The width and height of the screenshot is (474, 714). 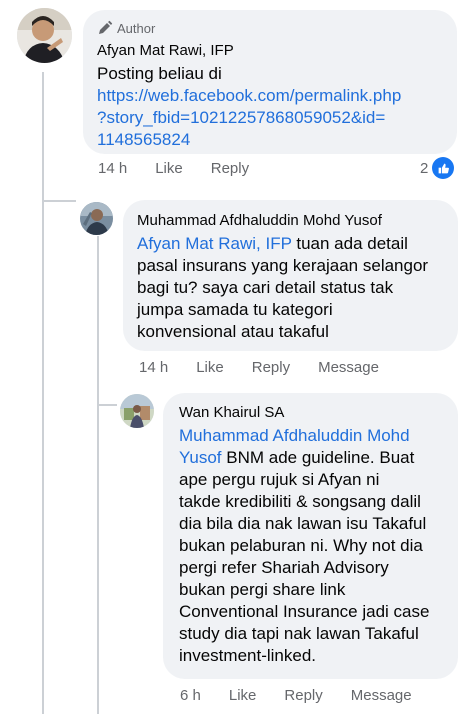 I want to click on comment-text-fragment: BNM ade guideline. Buat, so click(x=318, y=457).